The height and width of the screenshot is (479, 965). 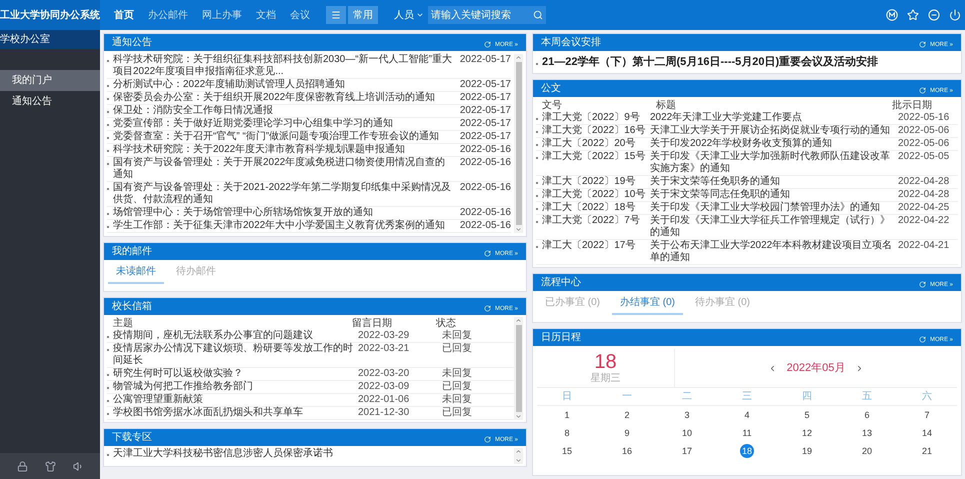 What do you see at coordinates (567, 433) in the screenshot?
I see `calendar-day: 8` at bounding box center [567, 433].